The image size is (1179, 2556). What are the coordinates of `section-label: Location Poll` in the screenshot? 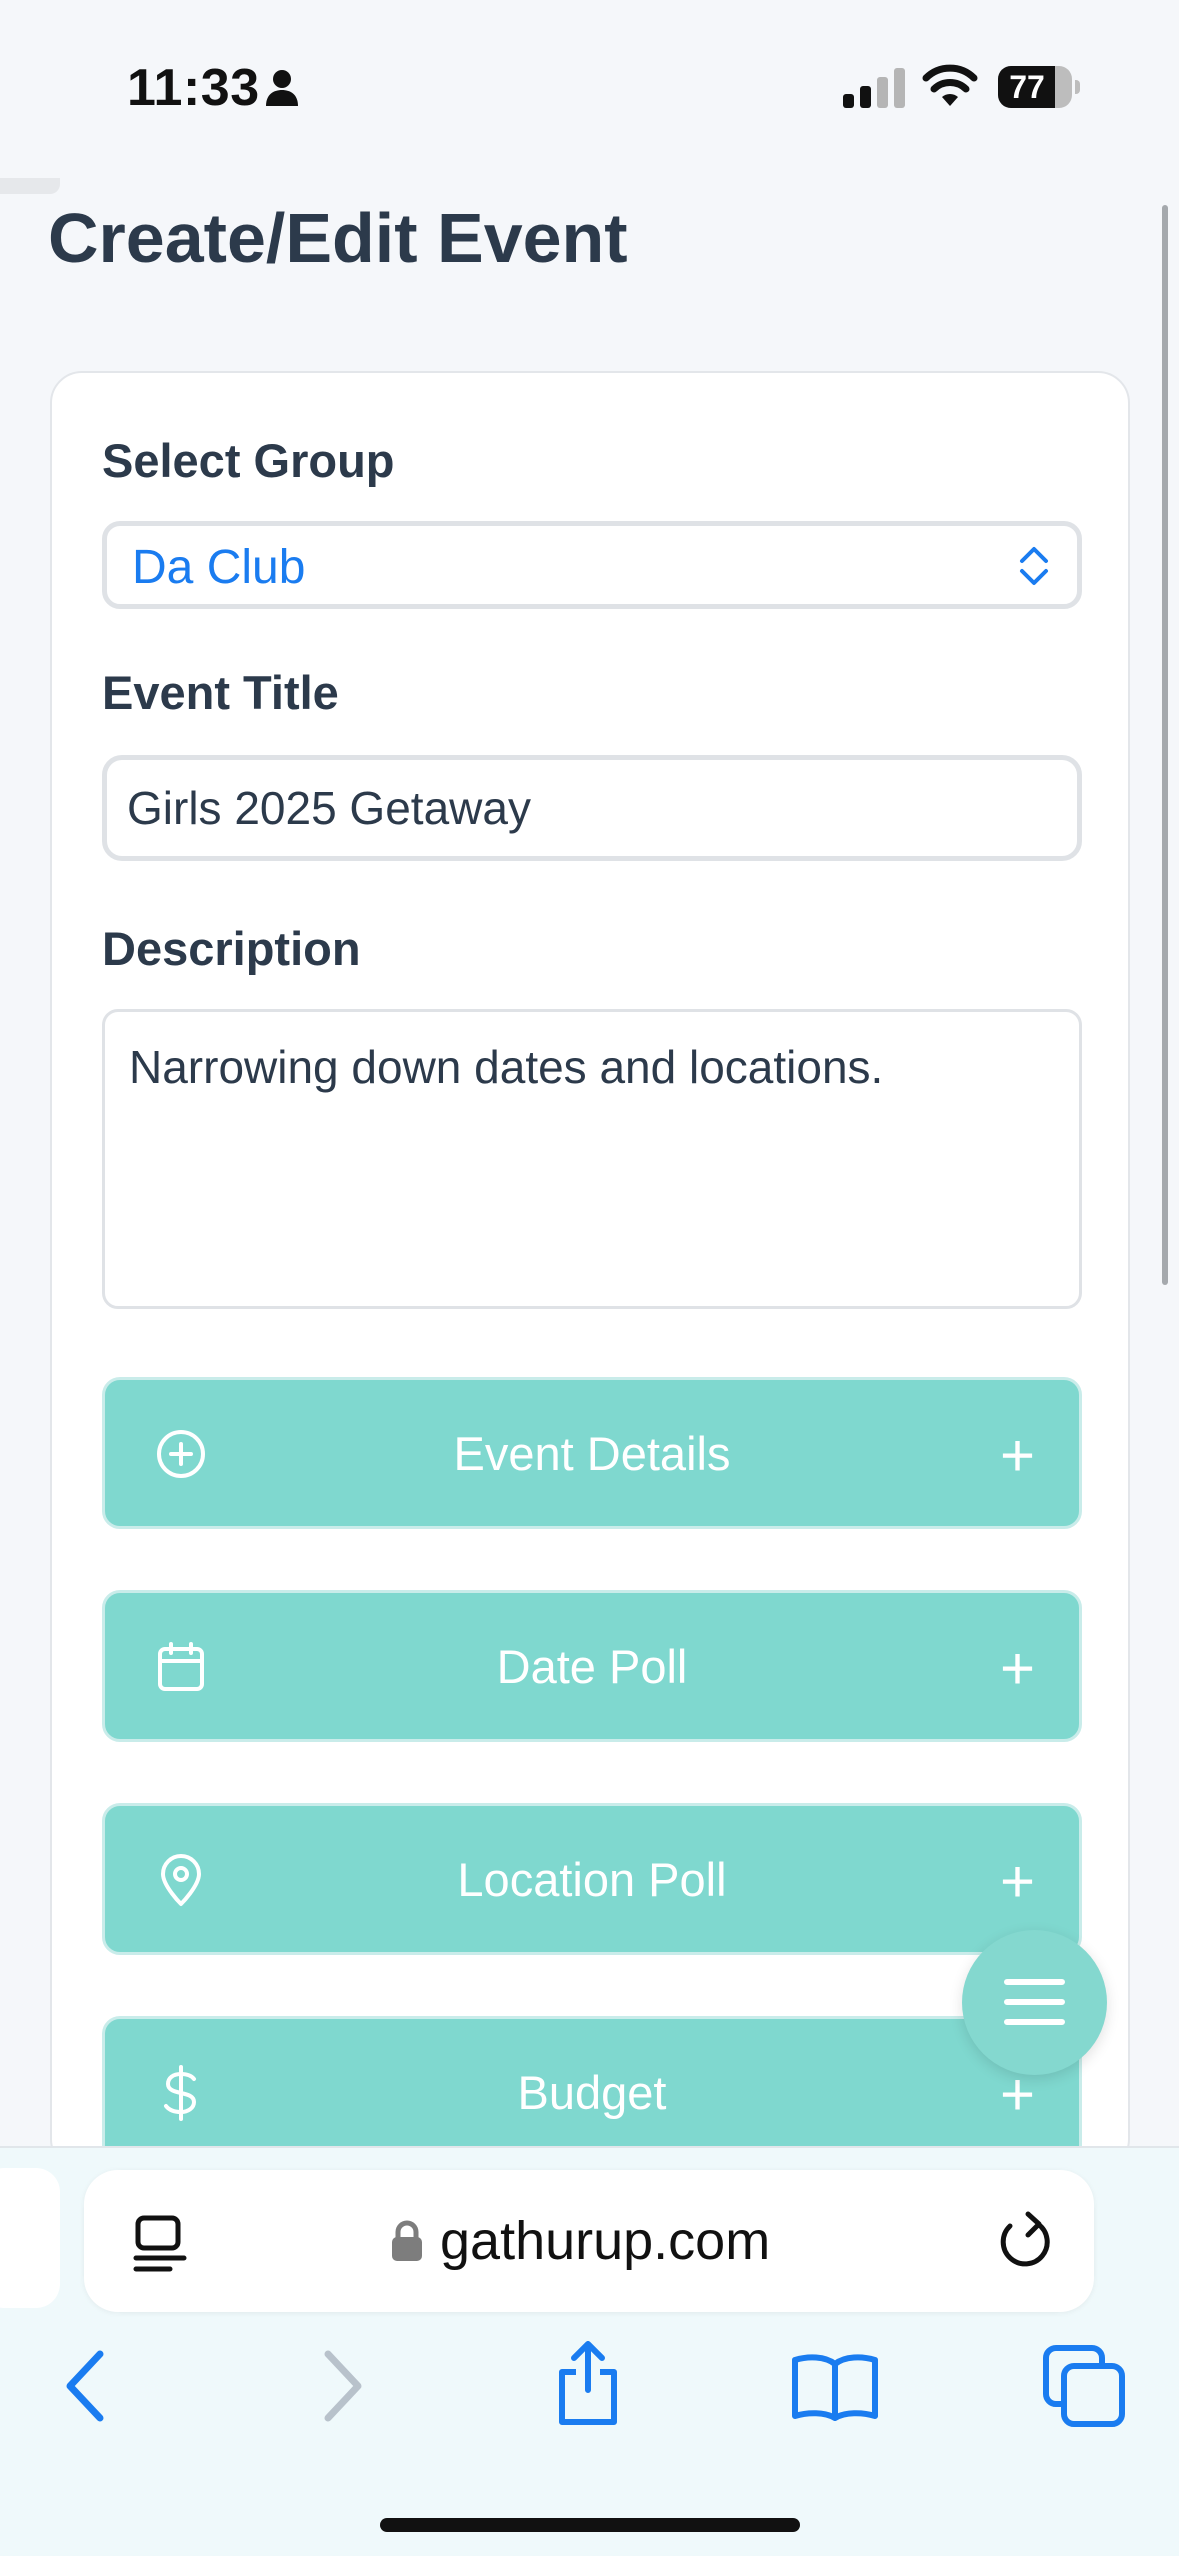 It's located at (592, 1879).